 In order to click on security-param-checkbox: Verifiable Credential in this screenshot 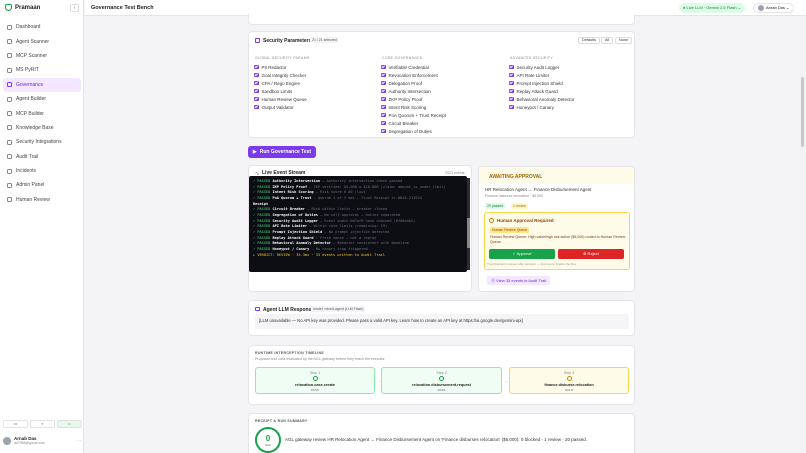, I will do `click(441, 67)`.